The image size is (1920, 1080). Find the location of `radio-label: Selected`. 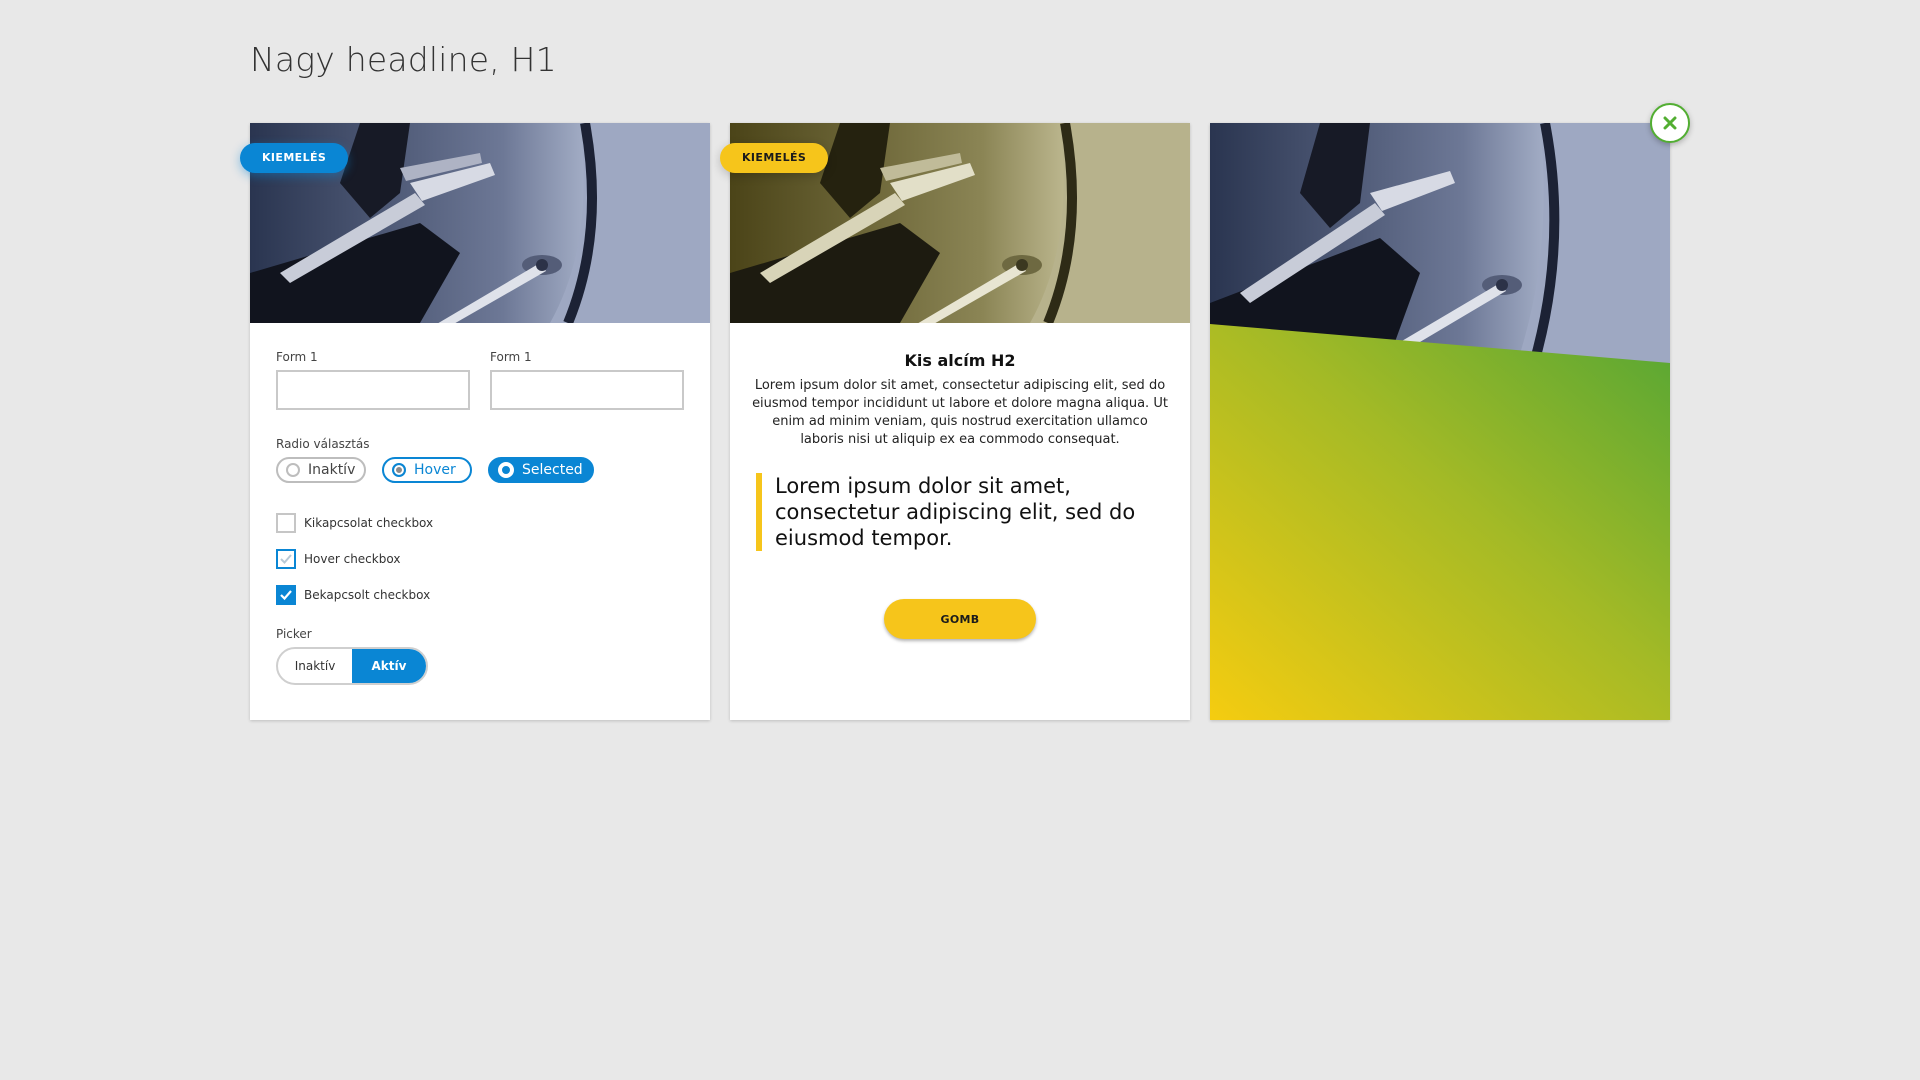

radio-label: Selected is located at coordinates (552, 470).